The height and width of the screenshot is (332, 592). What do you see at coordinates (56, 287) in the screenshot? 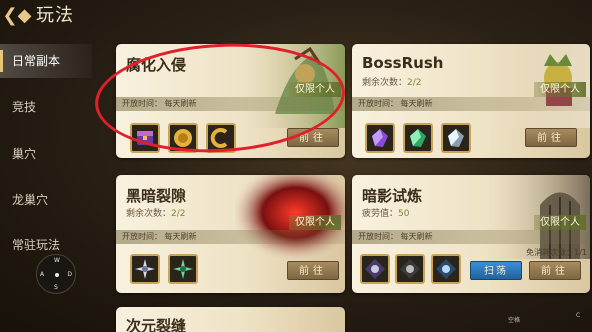
I see `compass-s: S` at bounding box center [56, 287].